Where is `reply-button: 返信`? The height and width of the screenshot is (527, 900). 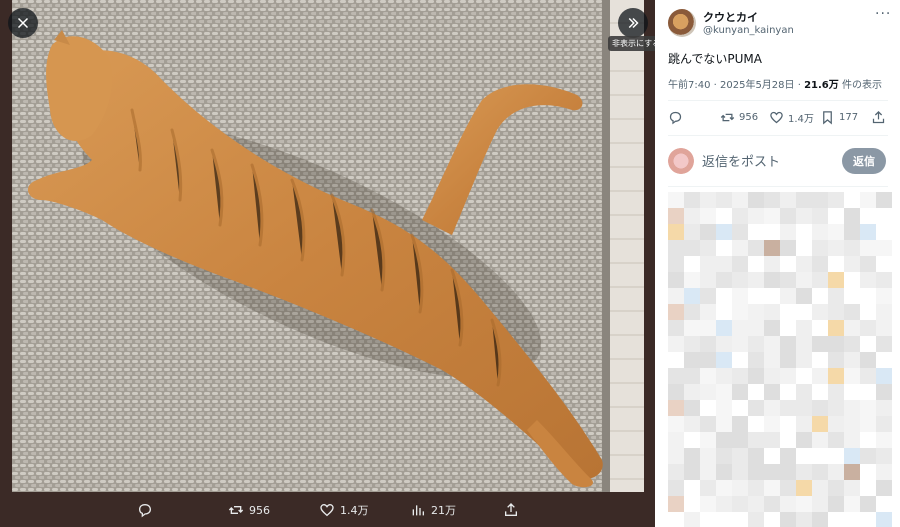
reply-button: 返信 is located at coordinates (864, 161).